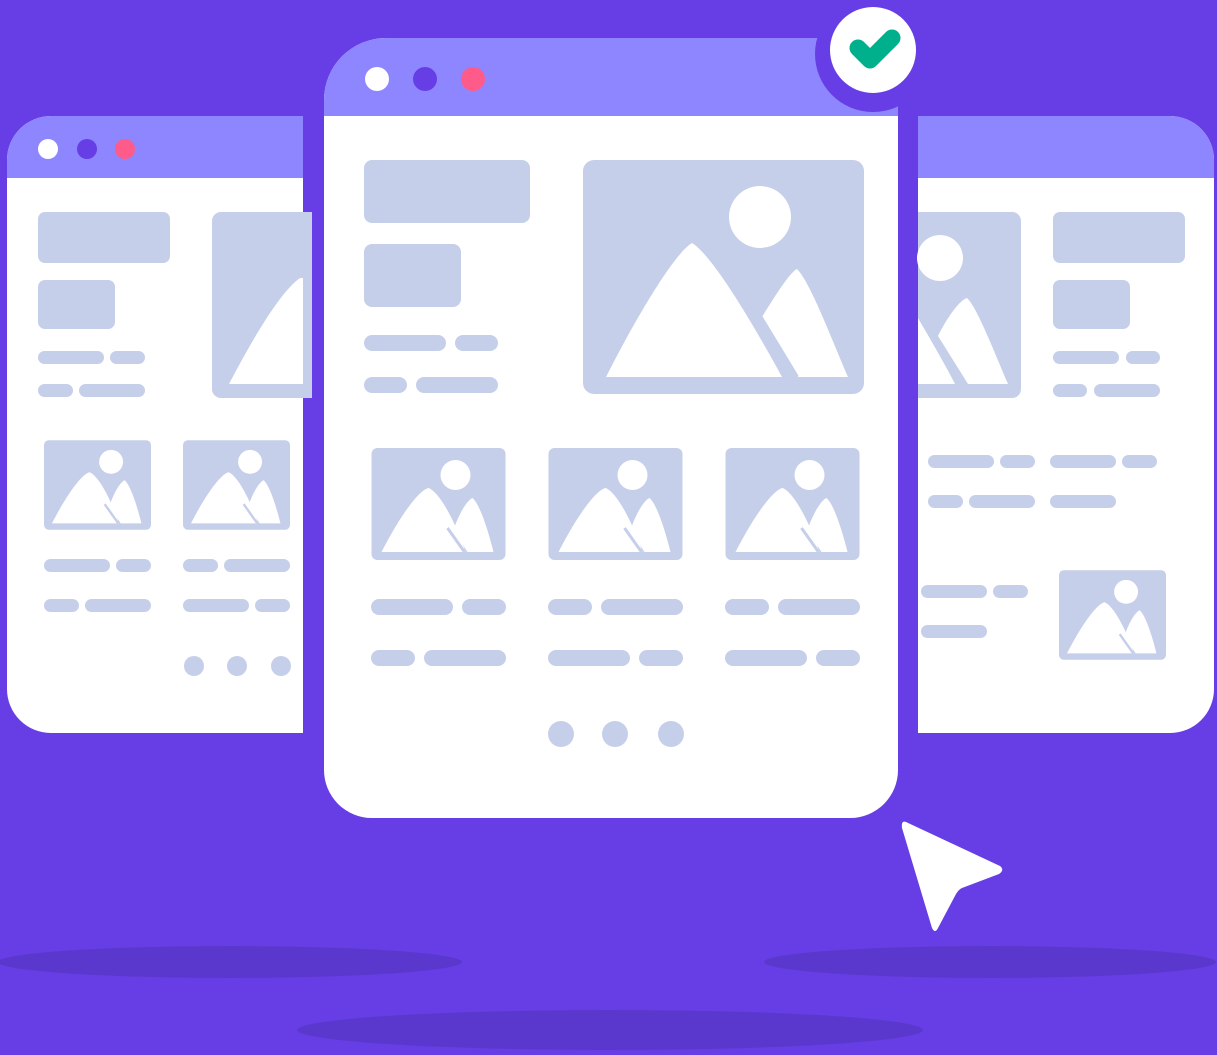 The width and height of the screenshot is (1217, 1055). I want to click on cursor-arrow-icon, so click(952, 876).